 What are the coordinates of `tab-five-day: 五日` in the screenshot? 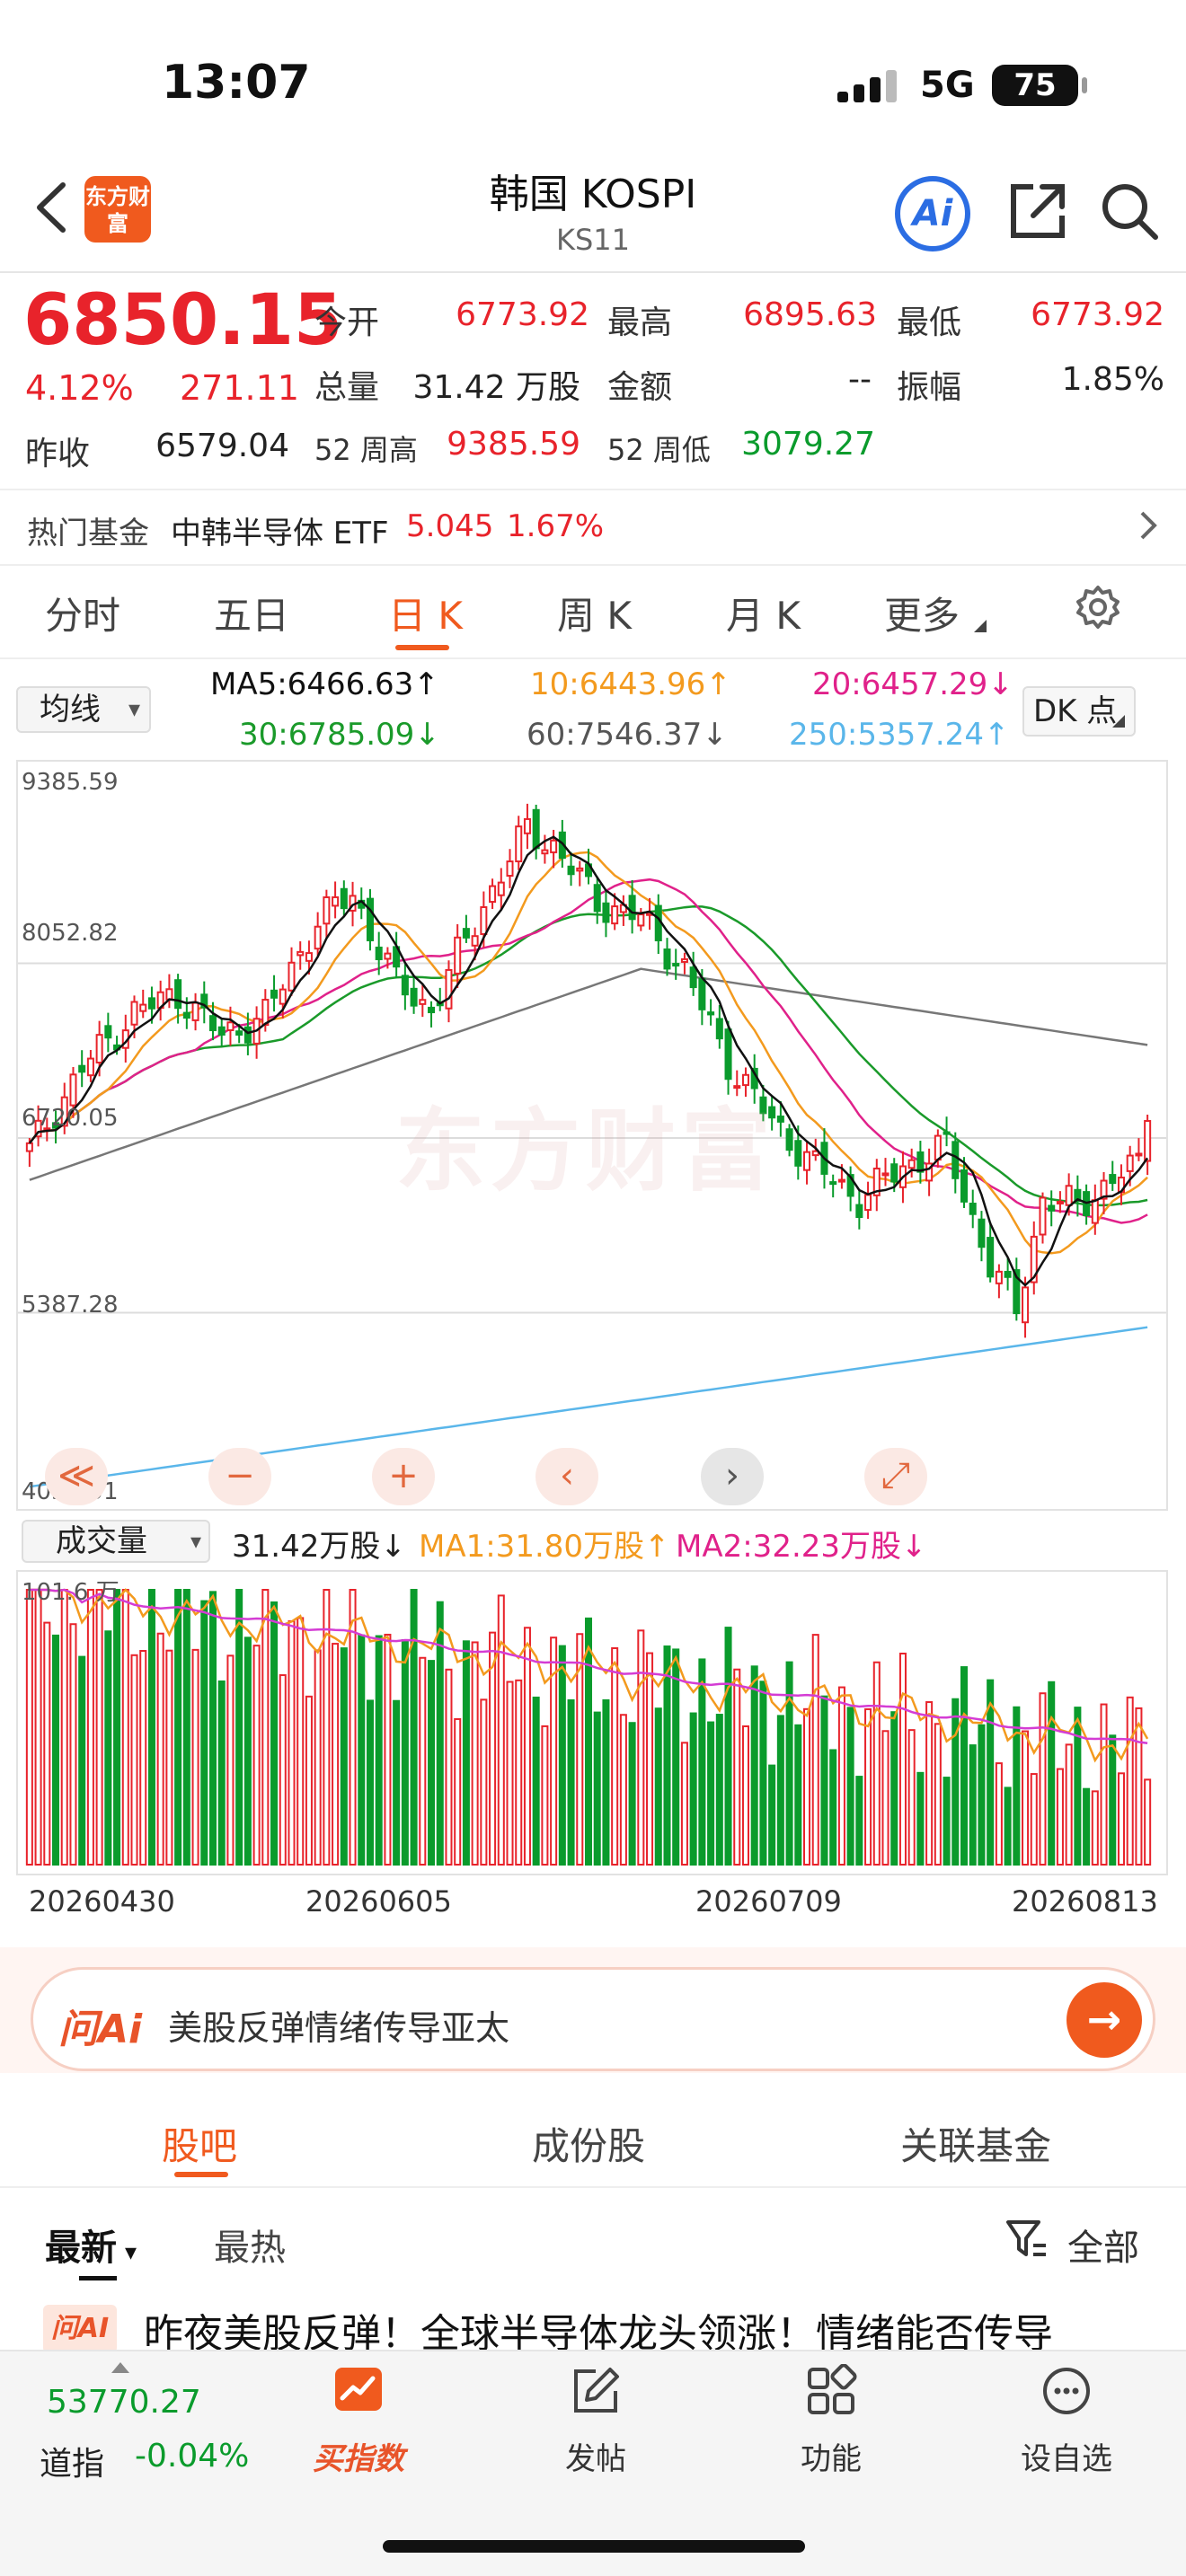 It's located at (251, 613).